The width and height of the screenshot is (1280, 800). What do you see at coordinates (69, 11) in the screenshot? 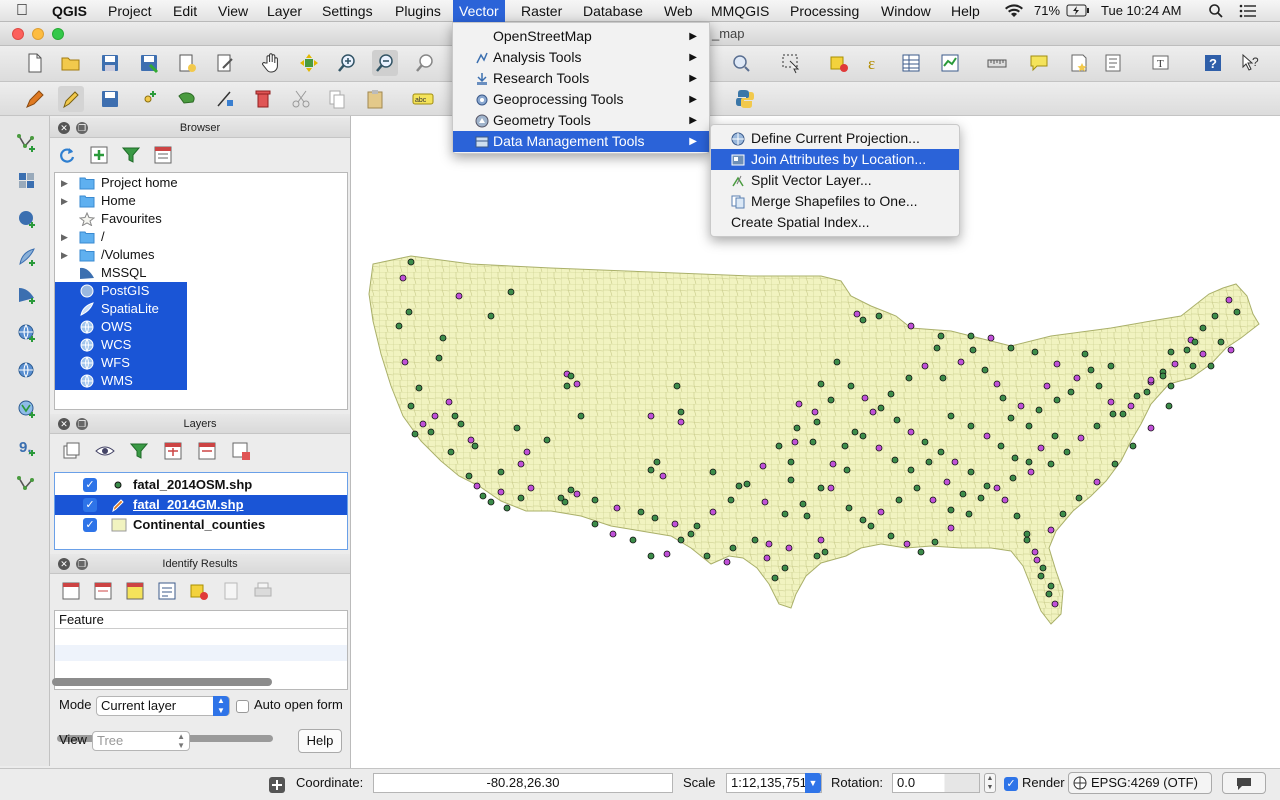
I see `menu-app-name: QGIS` at bounding box center [69, 11].